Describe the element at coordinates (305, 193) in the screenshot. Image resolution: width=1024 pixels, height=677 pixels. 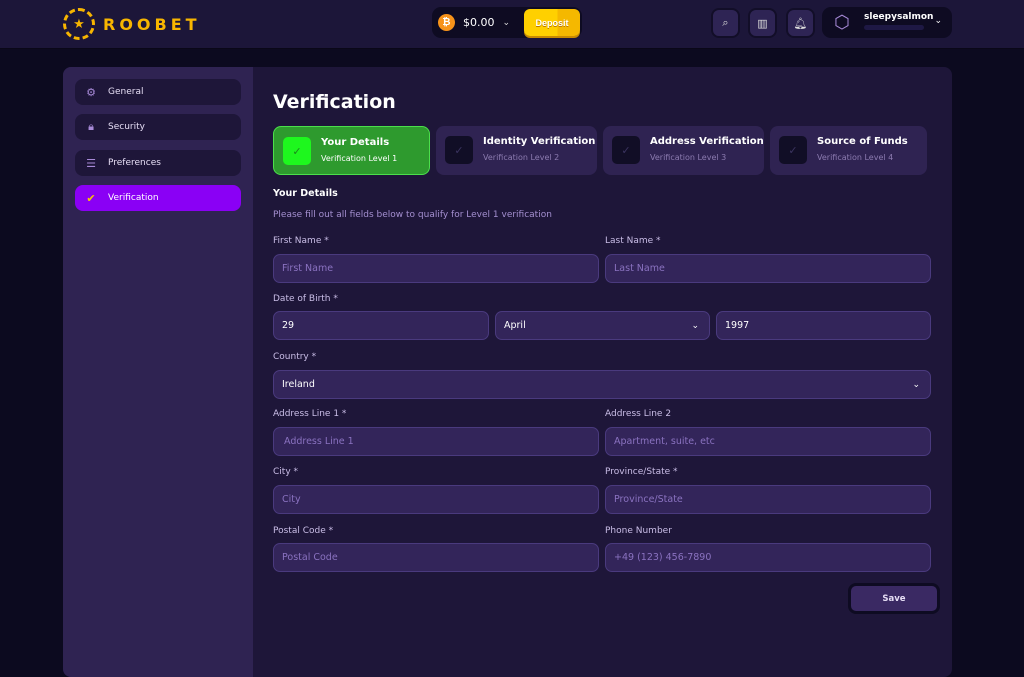
I see `section-title: Your Details` at that location.